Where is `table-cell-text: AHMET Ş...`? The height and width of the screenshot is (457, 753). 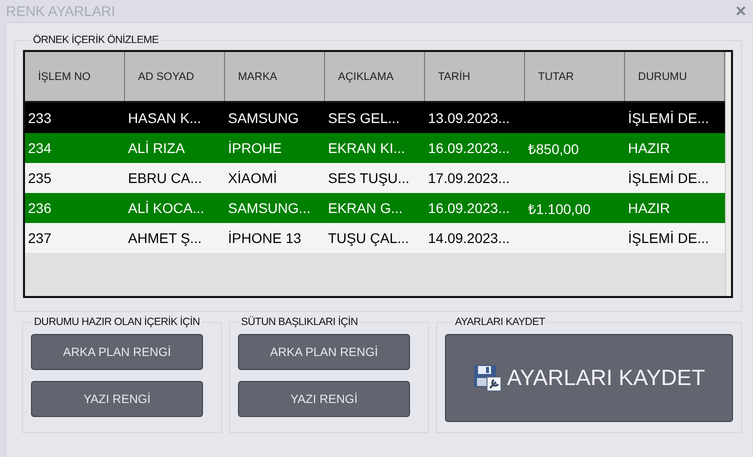 table-cell-text: AHMET Ş... is located at coordinates (165, 238).